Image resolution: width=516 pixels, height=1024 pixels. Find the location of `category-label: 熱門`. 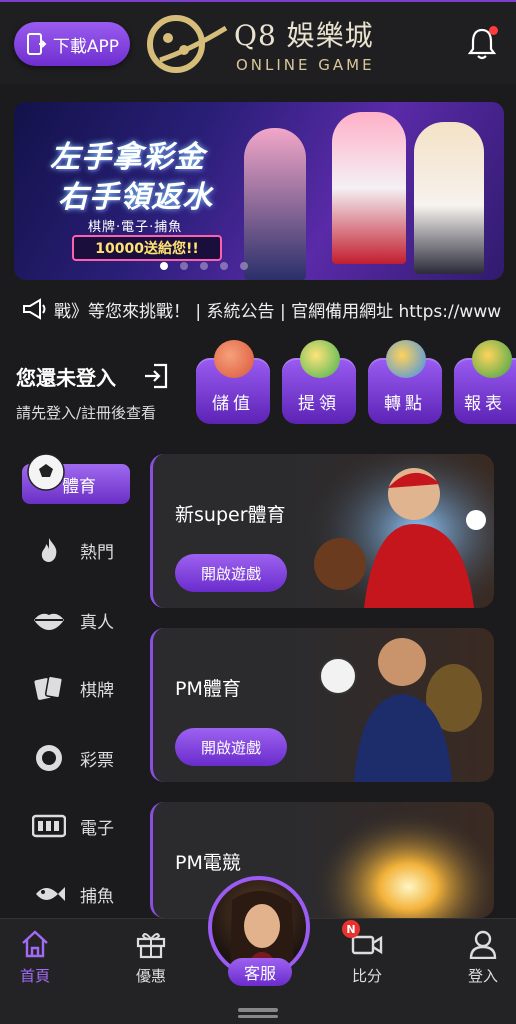

category-label: 熱門 is located at coordinates (97, 552).